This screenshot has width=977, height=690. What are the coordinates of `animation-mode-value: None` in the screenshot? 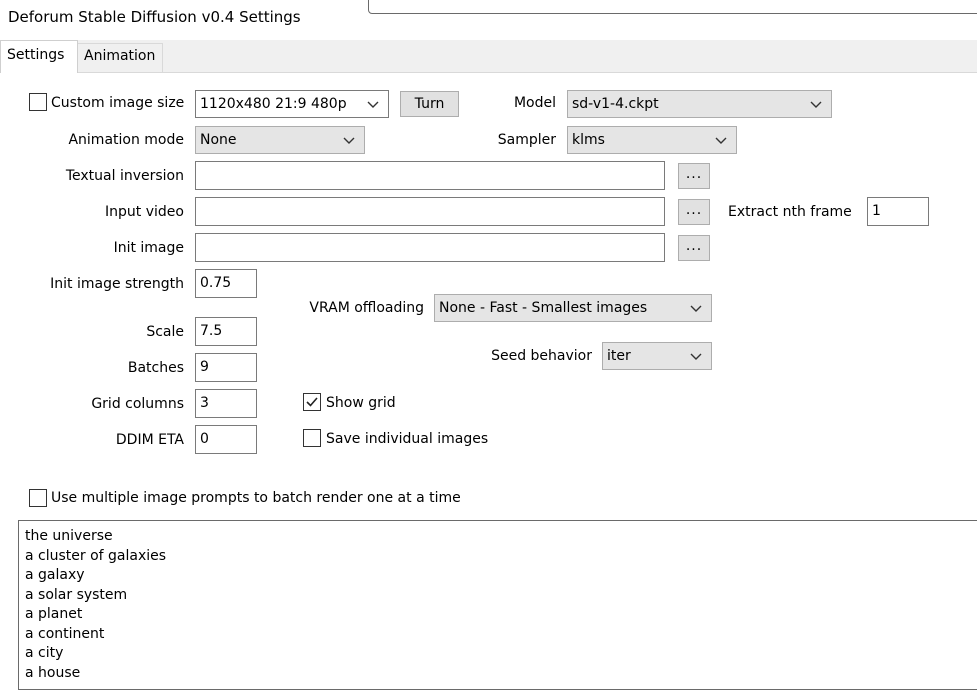 It's located at (218, 140).